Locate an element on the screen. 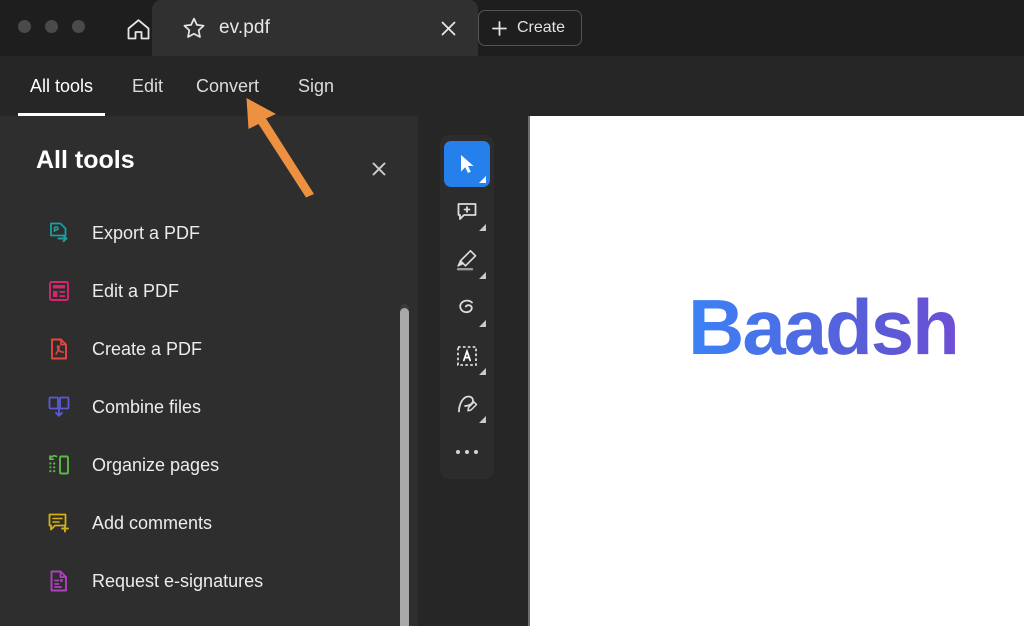  combine-files-icon is located at coordinates (59, 407).